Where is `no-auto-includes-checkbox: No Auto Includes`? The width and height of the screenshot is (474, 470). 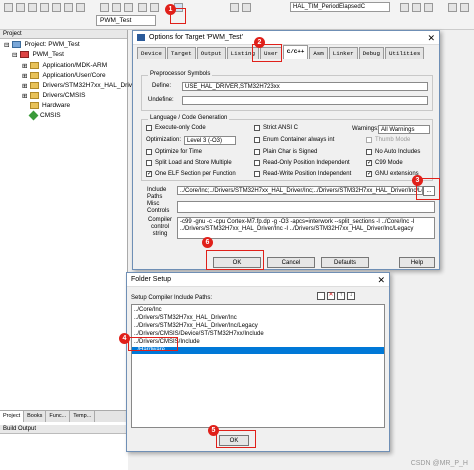 no-auto-includes-checkbox: No Auto Includes is located at coordinates (393, 152).